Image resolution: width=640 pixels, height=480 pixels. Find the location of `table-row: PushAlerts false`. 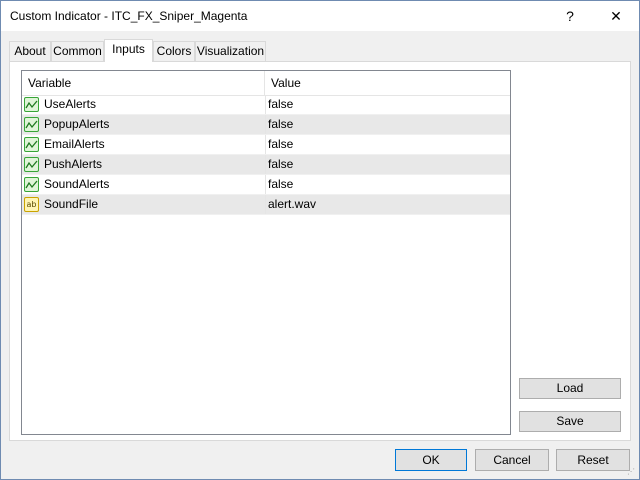

table-row: PushAlerts false is located at coordinates (266, 165).